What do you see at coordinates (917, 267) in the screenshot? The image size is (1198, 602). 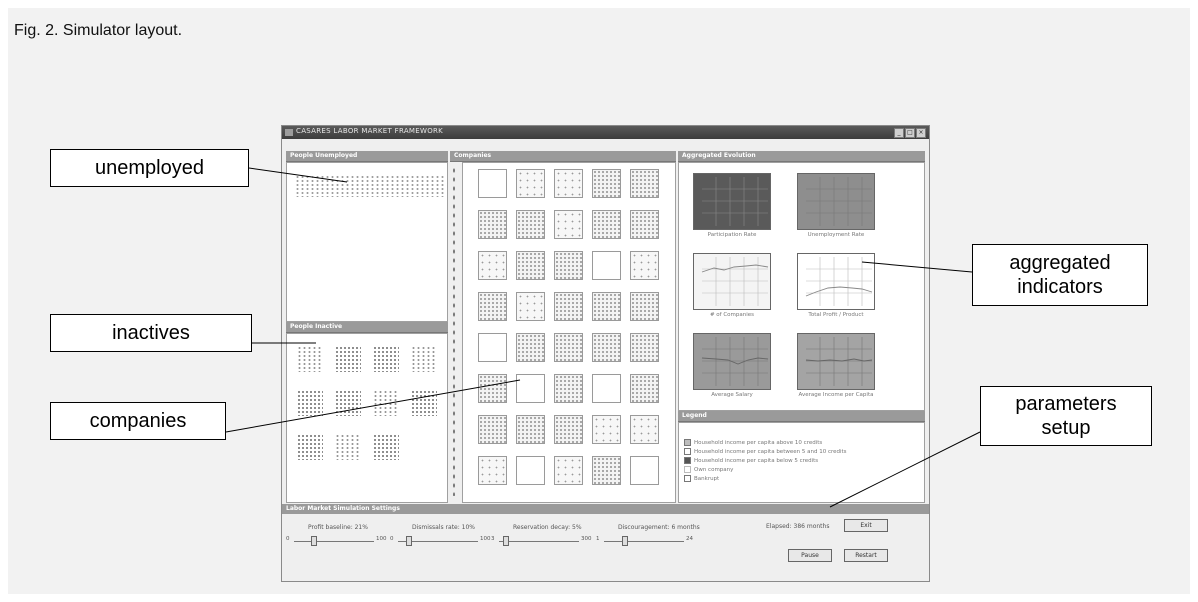 I see `leader-line-aggregated` at bounding box center [917, 267].